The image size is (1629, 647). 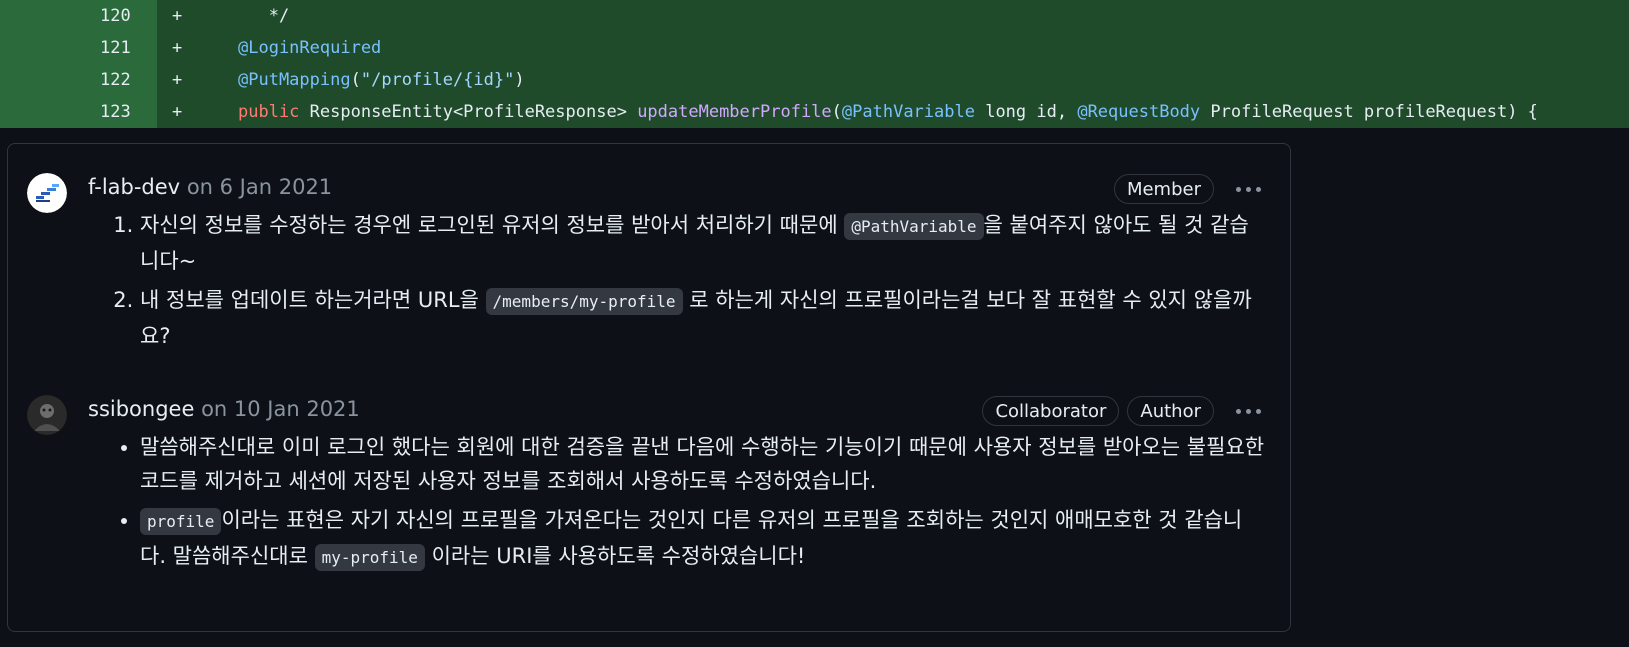 I want to click on line-number: 122, so click(x=124, y=80).